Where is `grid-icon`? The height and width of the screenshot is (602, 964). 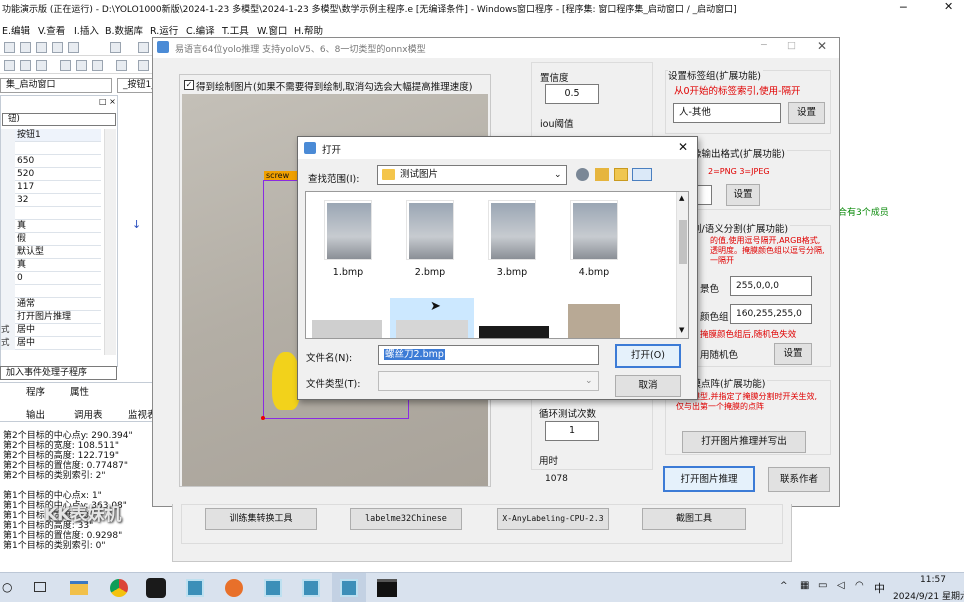
grid-icon is located at coordinates (81, 65).